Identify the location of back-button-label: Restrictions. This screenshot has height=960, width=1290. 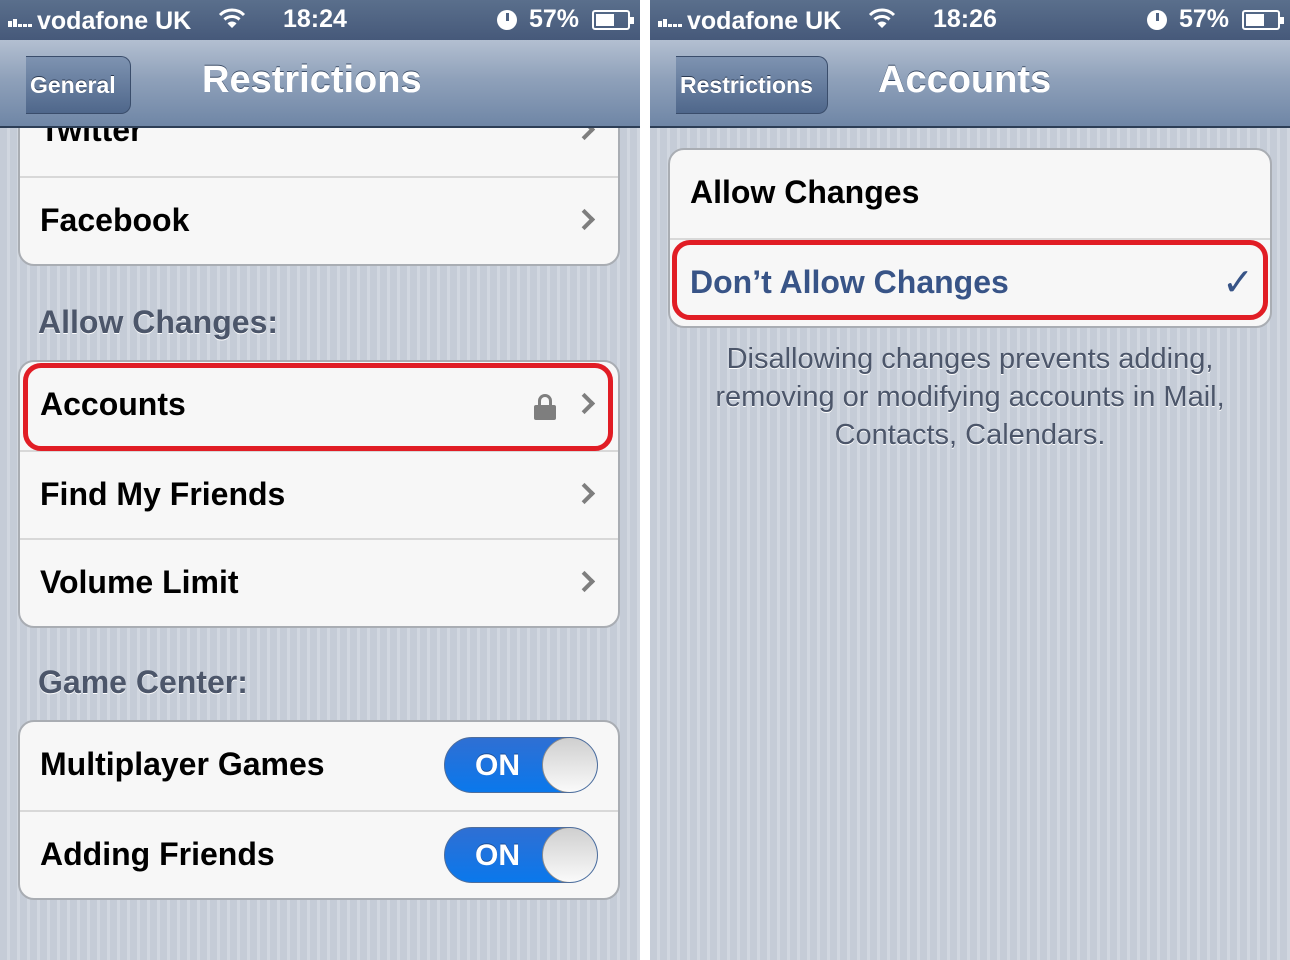
(746, 85).